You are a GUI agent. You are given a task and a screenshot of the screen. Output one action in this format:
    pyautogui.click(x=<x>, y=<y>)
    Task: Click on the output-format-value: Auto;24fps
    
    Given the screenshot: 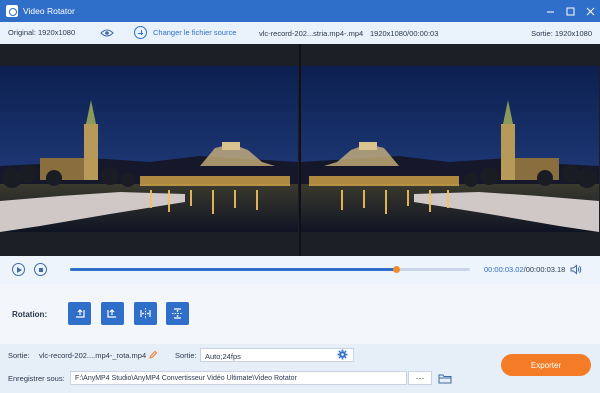 What is the action you would take?
    pyautogui.click(x=223, y=356)
    